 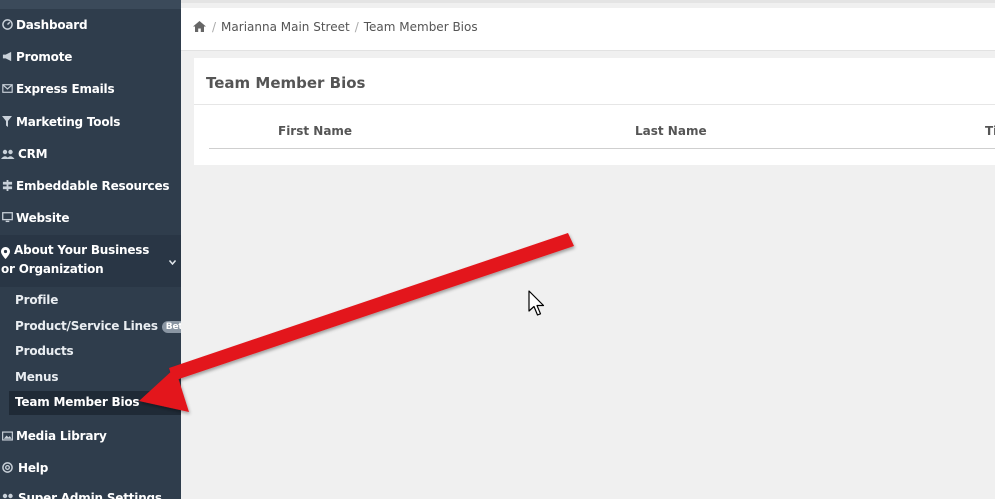 What do you see at coordinates (36, 300) in the screenshot?
I see `sidebar-subitem-profile: Profile` at bounding box center [36, 300].